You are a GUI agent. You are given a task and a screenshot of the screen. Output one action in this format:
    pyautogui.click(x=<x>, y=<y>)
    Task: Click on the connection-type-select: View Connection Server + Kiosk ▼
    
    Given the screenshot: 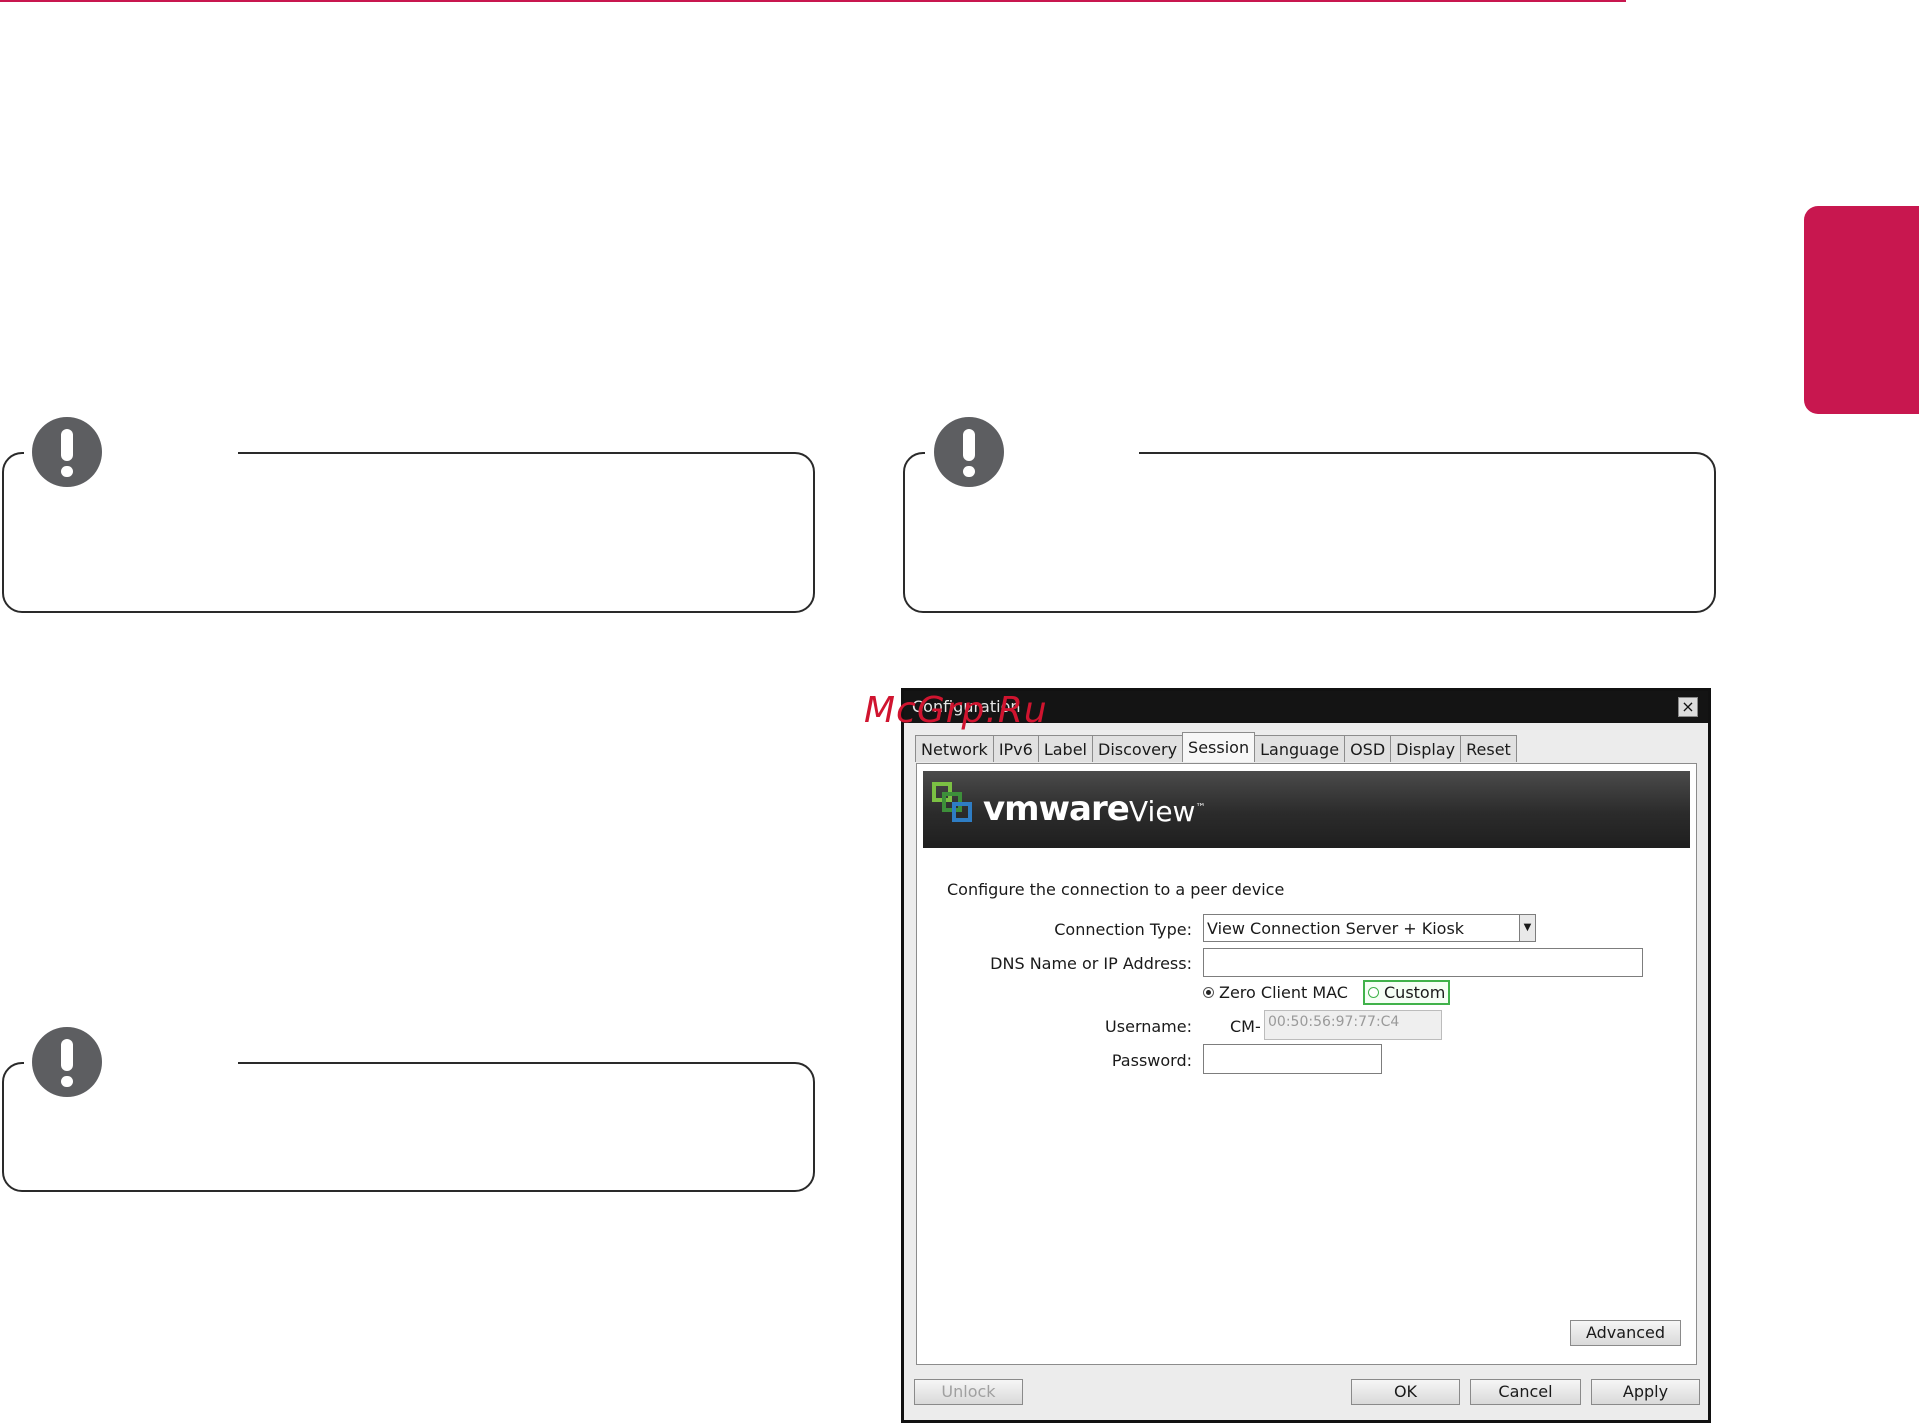 What is the action you would take?
    pyautogui.click(x=1369, y=928)
    